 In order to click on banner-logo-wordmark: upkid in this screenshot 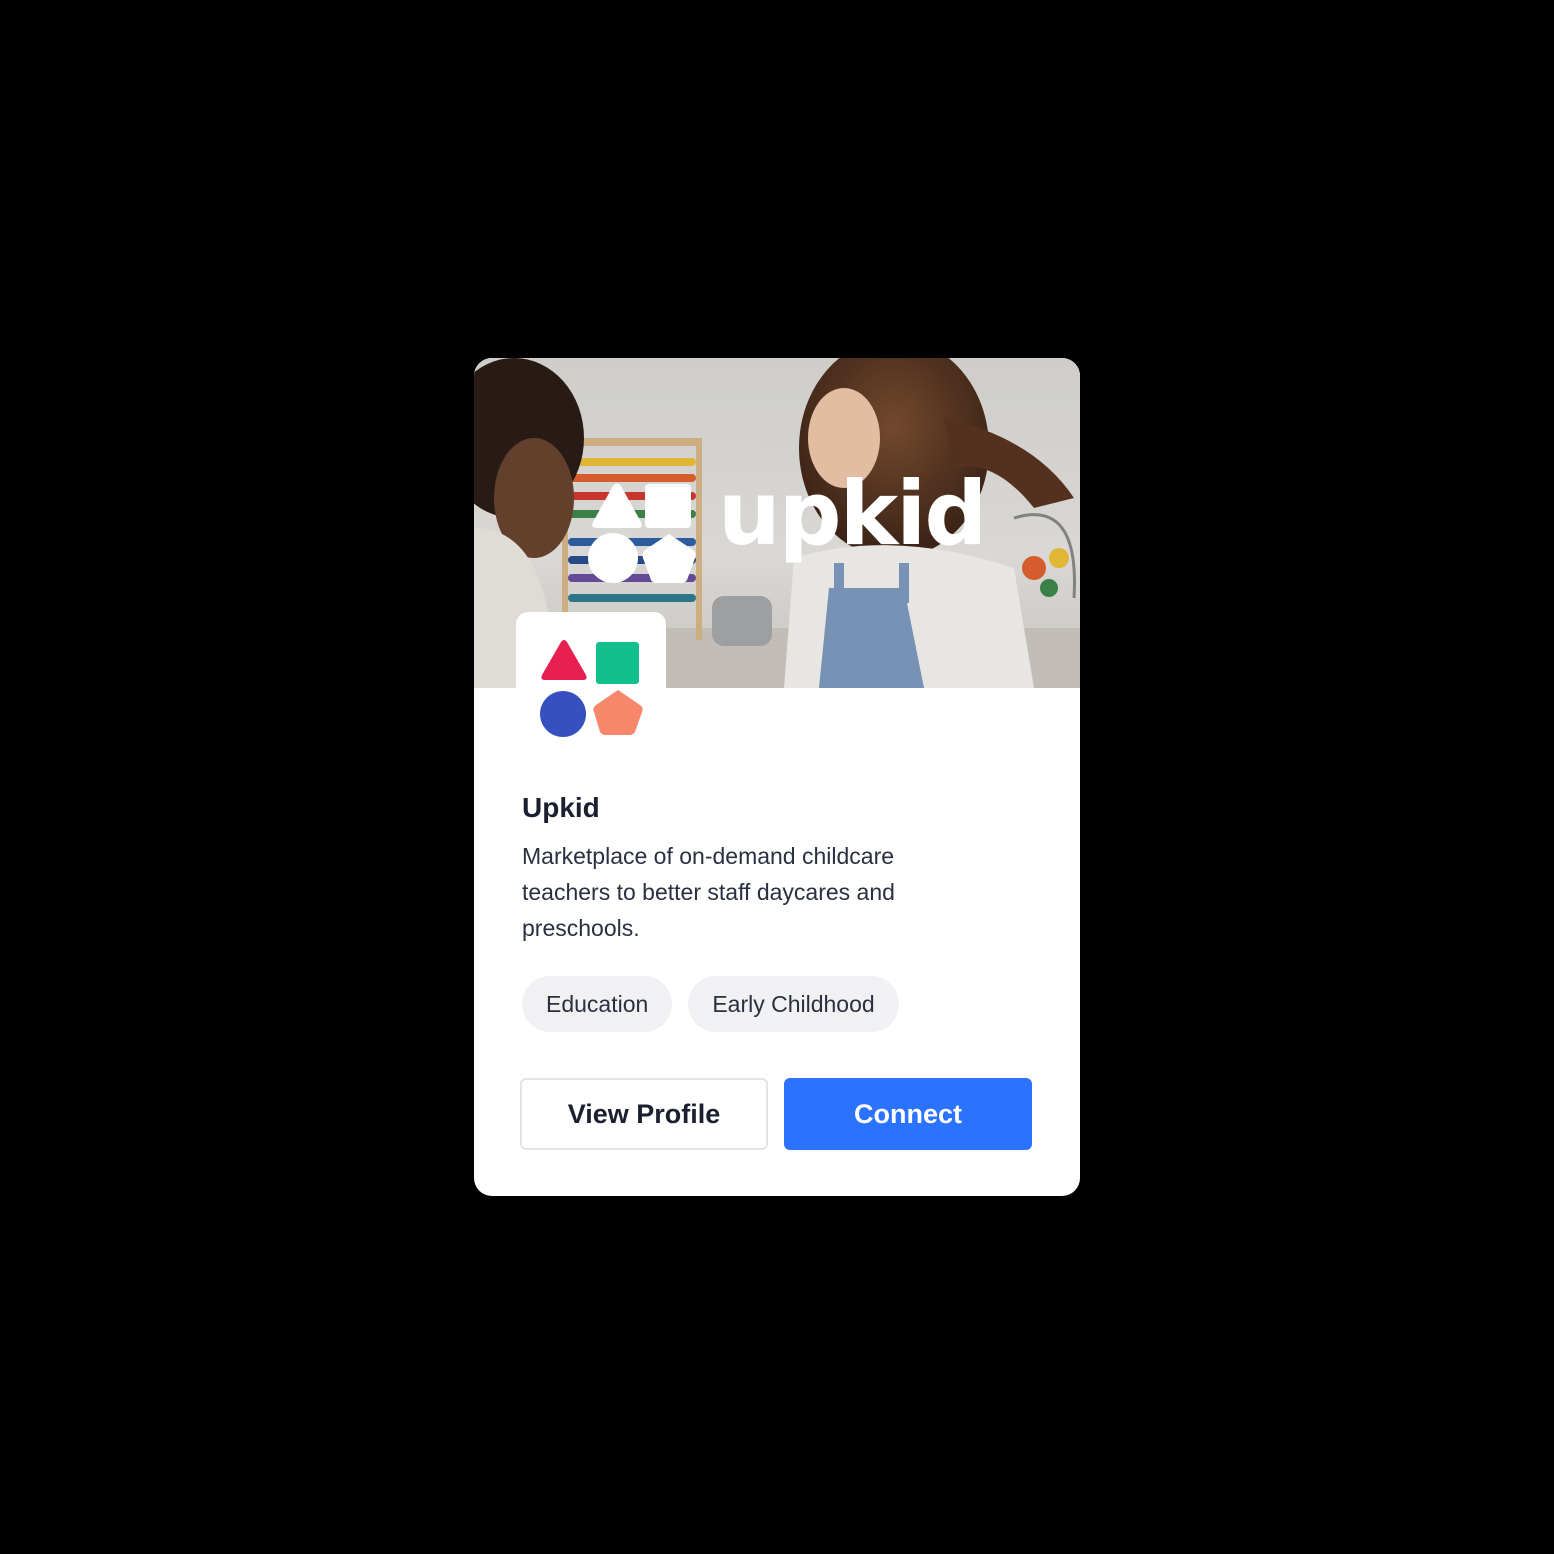, I will do `click(852, 513)`.